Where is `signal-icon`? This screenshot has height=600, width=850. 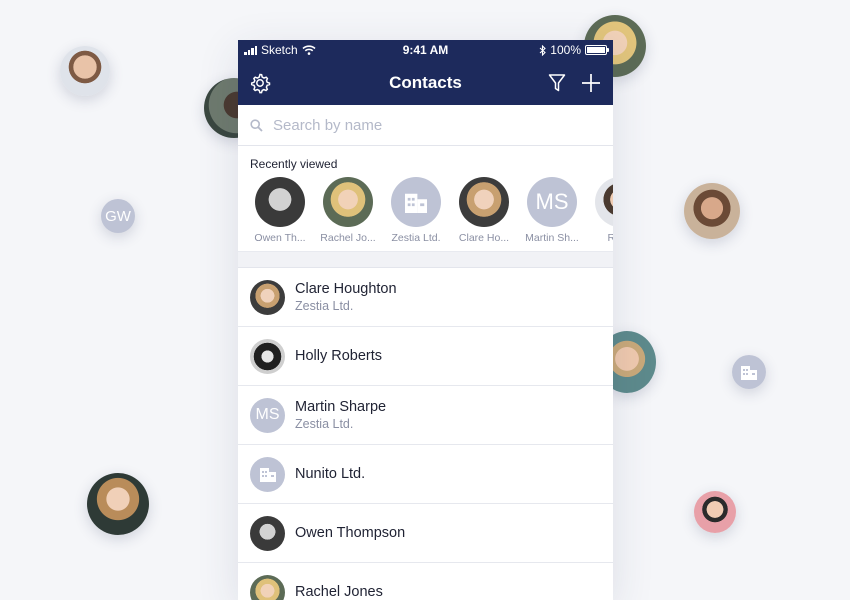 signal-icon is located at coordinates (250, 50).